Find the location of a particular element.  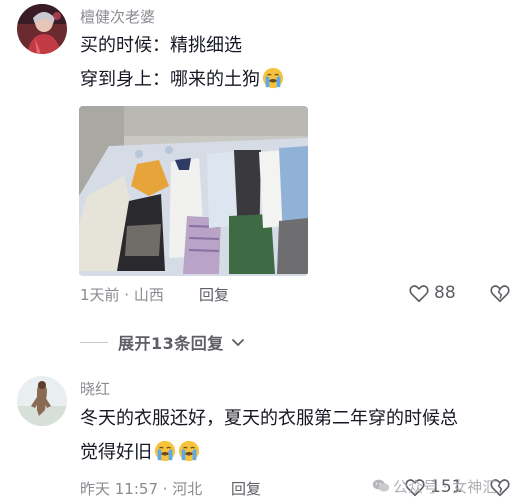

expand-replies-label: 展开13条回复 is located at coordinates (171, 343).